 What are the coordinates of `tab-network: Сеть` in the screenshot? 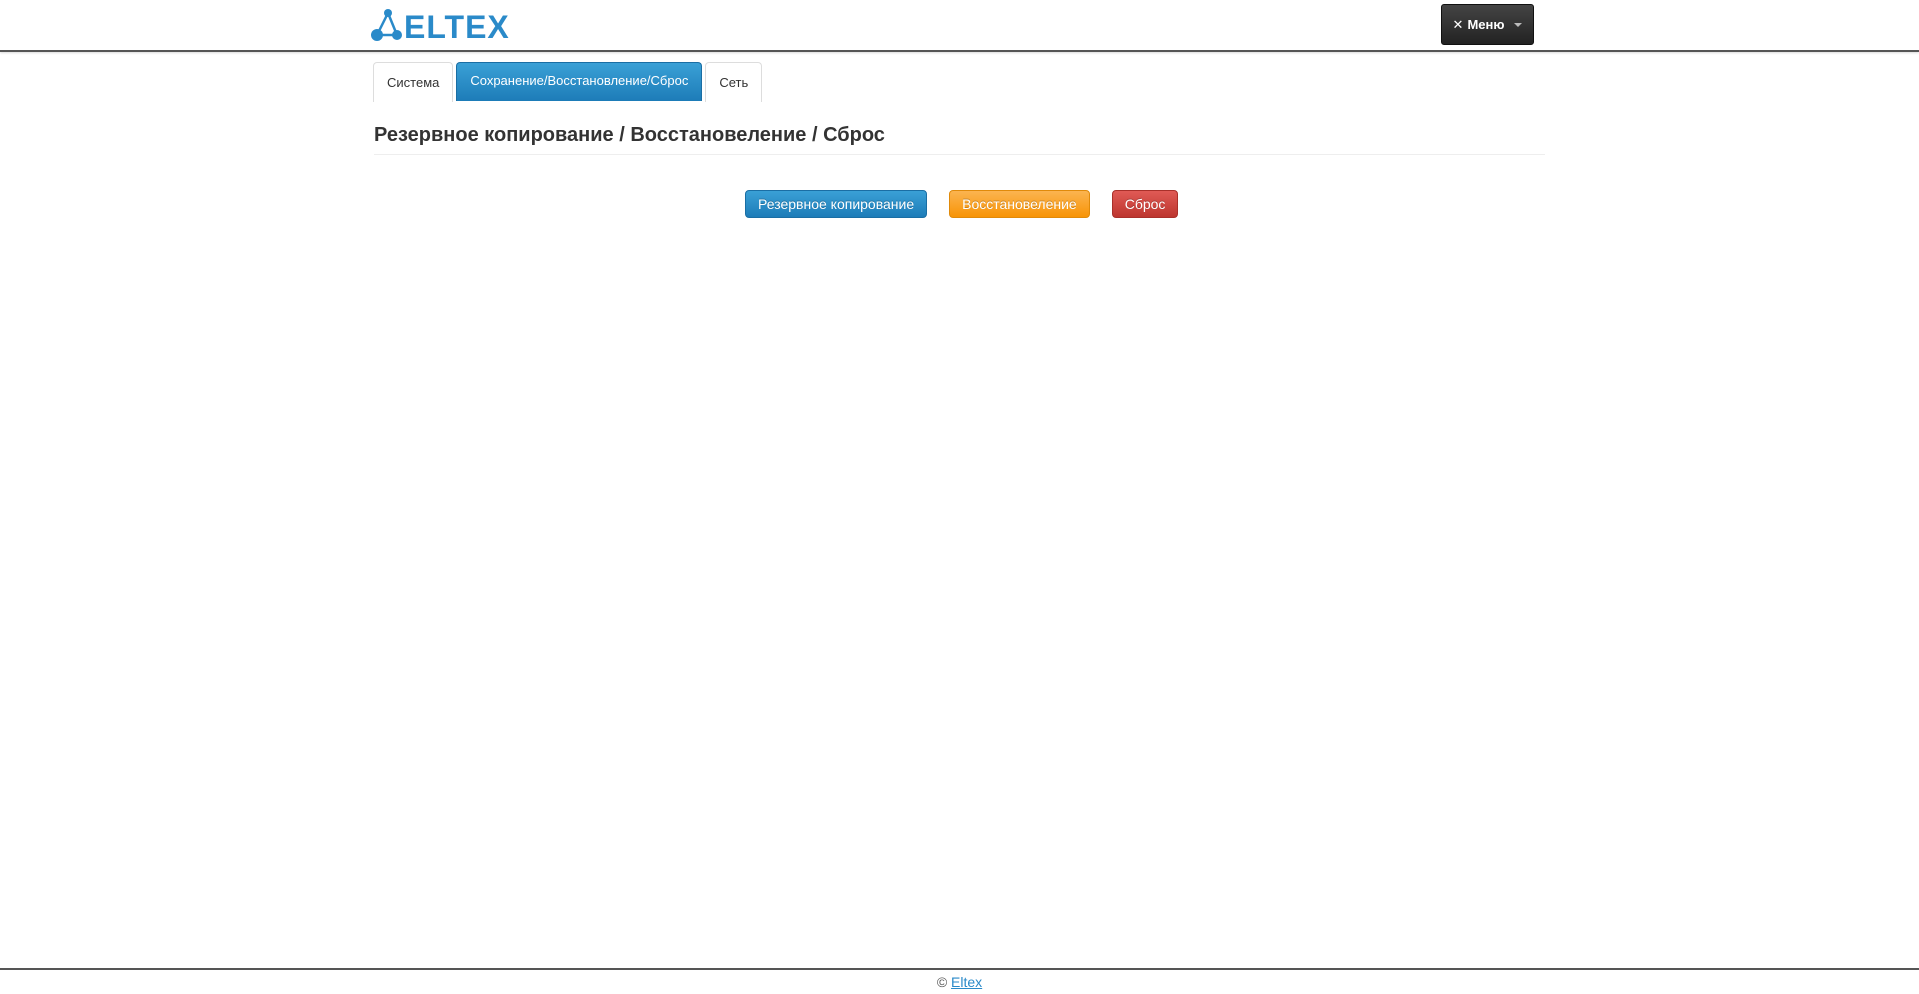 It's located at (734, 82).